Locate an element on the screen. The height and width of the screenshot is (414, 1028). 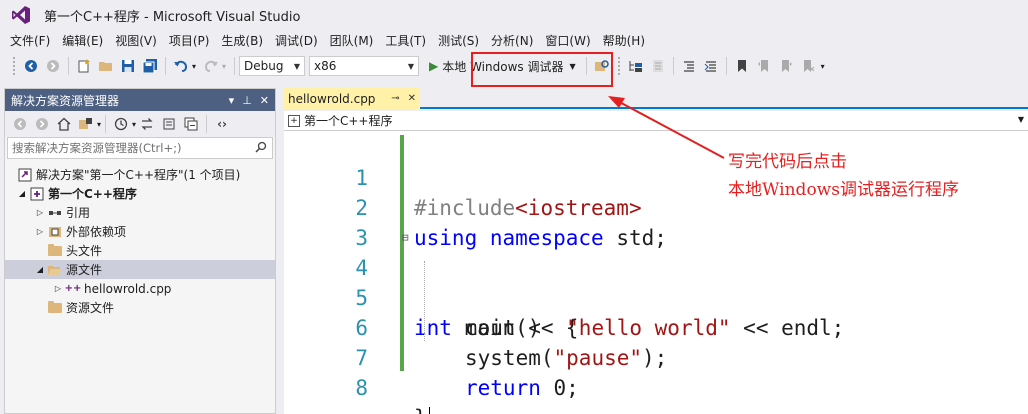
annotation-arrow is located at coordinates (666, 127).